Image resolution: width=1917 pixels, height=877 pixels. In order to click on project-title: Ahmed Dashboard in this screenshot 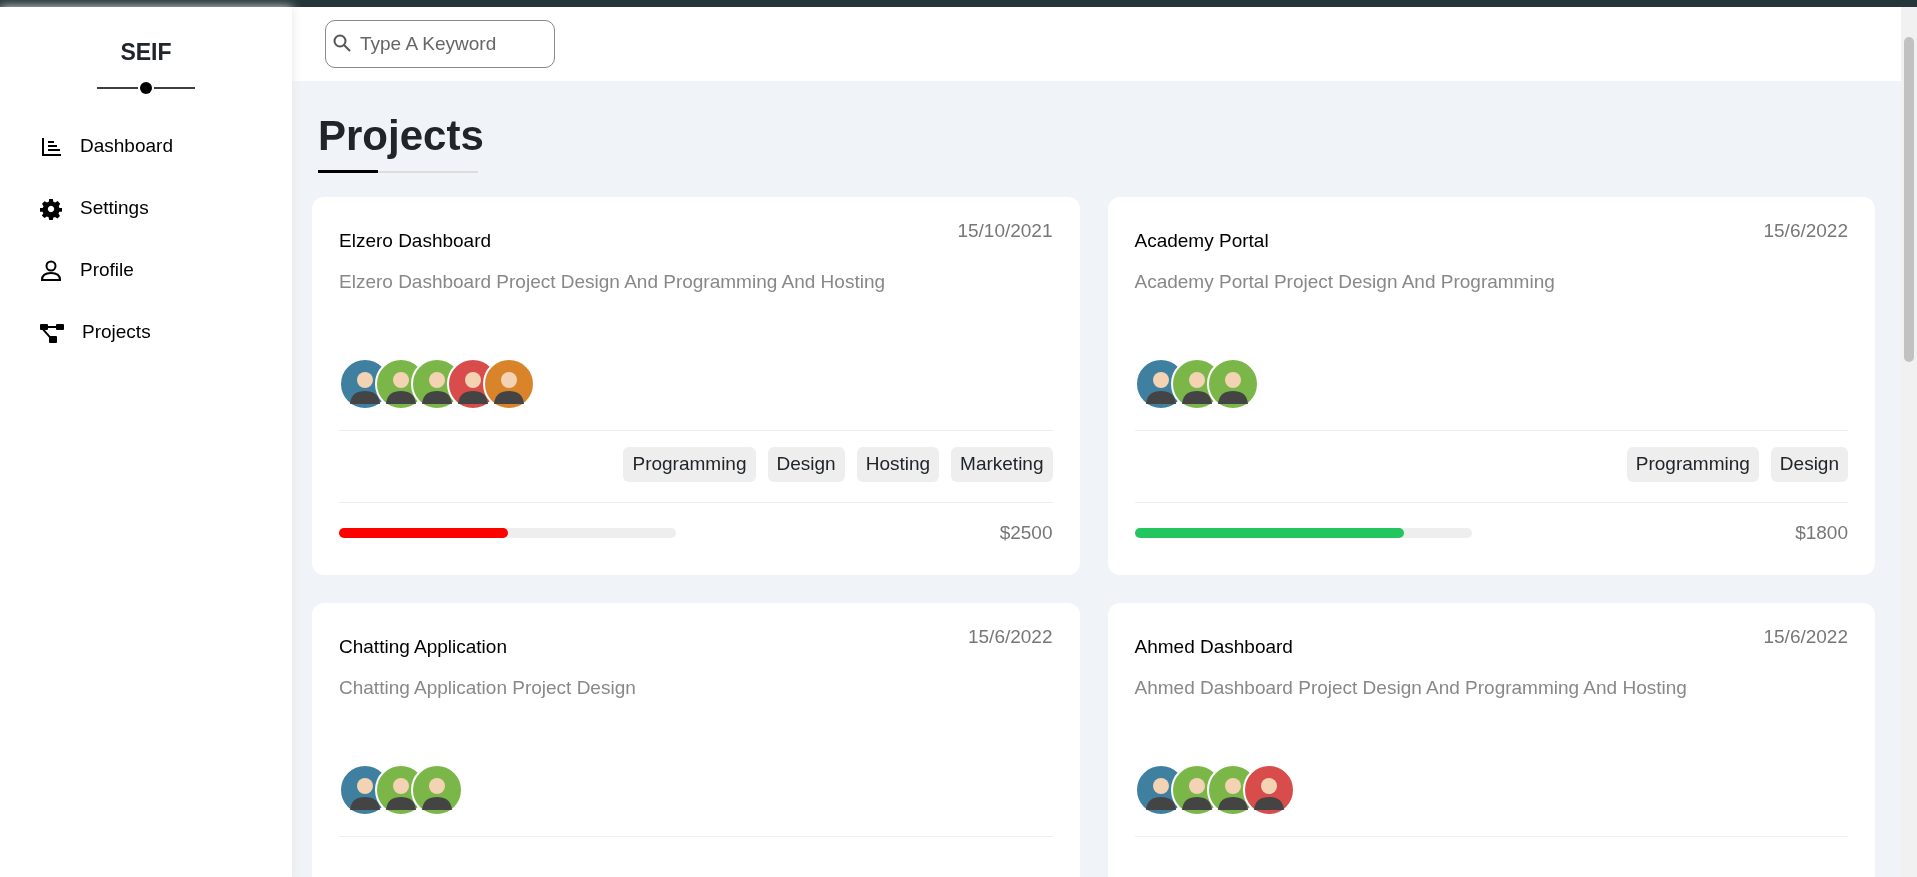, I will do `click(1213, 647)`.